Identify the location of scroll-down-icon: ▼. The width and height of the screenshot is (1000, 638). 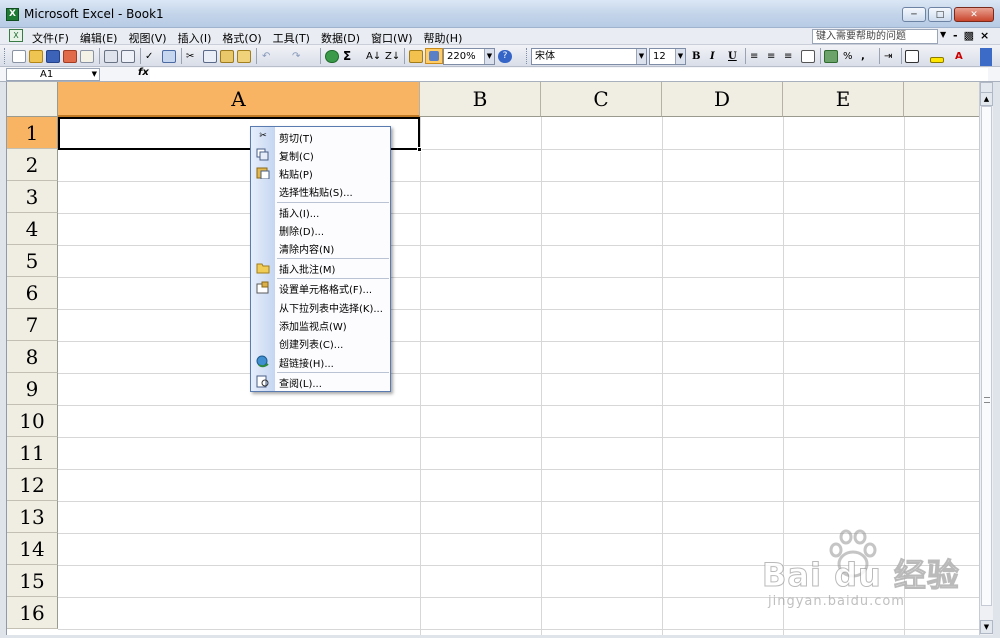
(986, 627).